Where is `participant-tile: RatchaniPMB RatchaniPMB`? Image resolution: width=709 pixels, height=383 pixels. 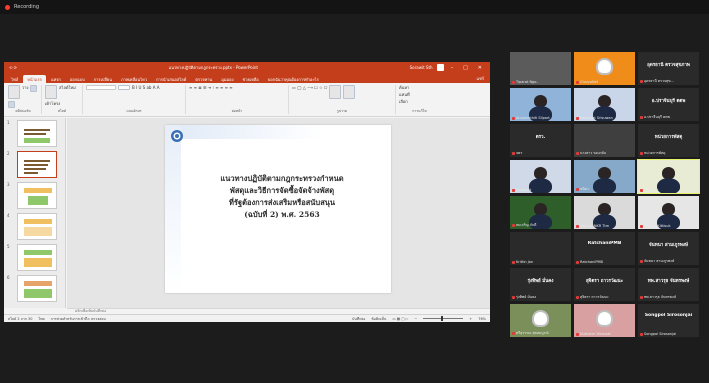
participant-tile: RatchaniPMB RatchaniPMB is located at coordinates (604, 248).